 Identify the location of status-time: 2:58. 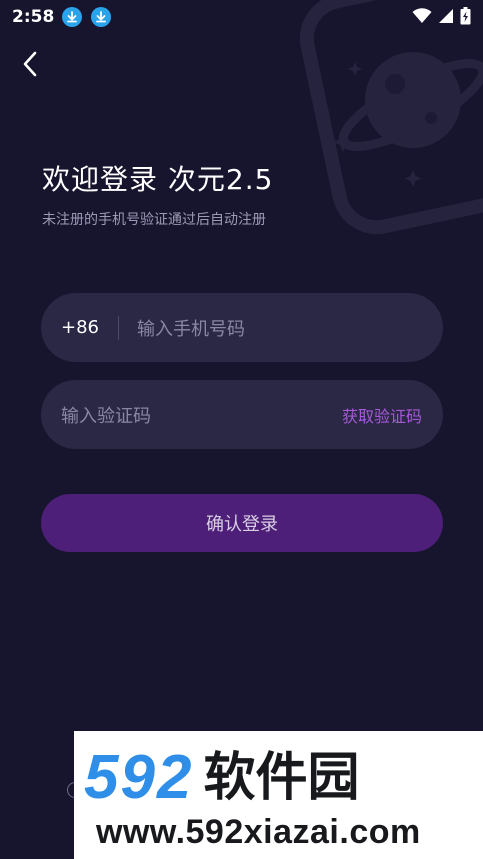
(33, 17).